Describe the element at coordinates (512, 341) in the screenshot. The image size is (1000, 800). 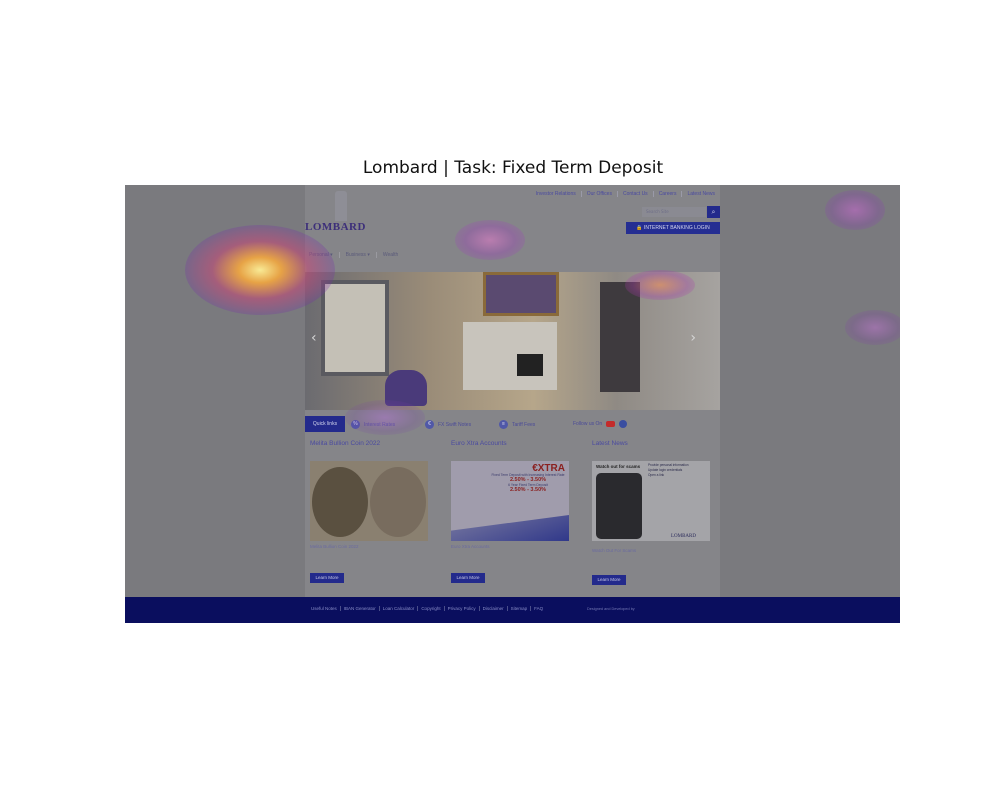
I see `hero-banner: ‹ ›` at that location.